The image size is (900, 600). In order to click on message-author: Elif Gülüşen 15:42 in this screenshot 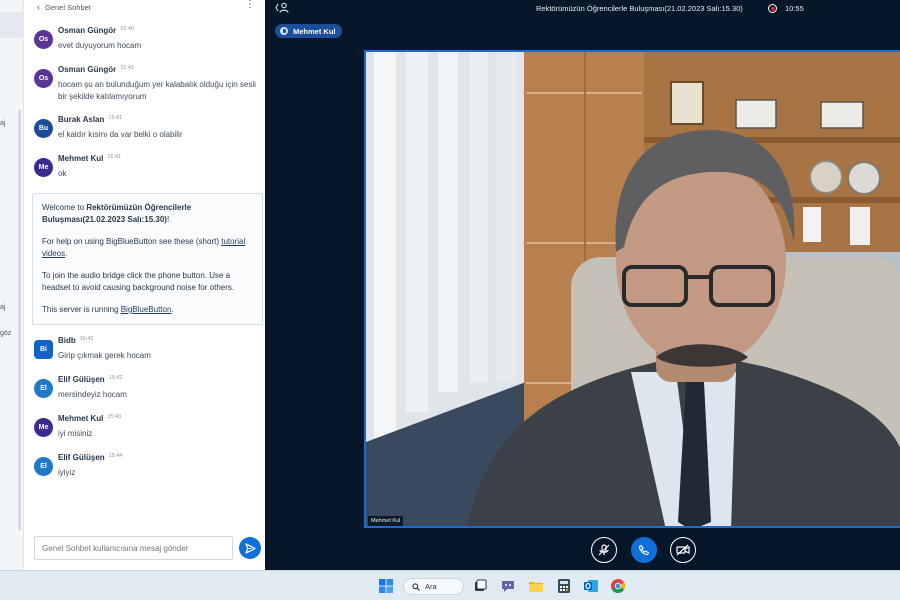, I will do `click(90, 379)`.